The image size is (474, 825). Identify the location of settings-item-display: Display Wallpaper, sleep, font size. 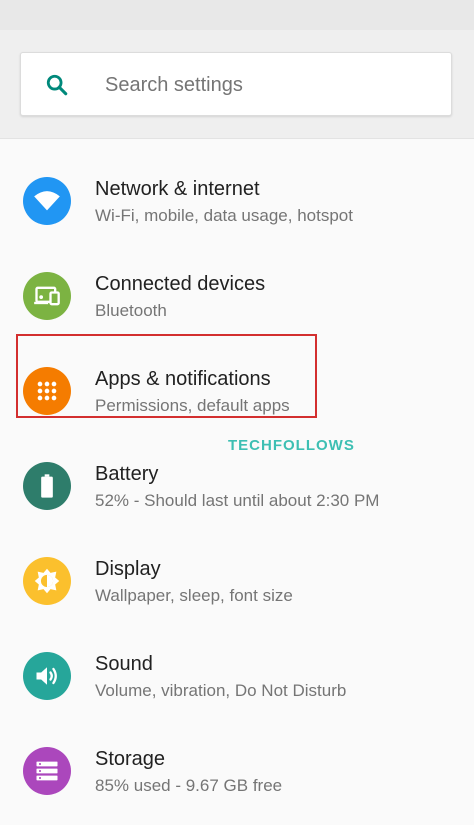
(237, 578).